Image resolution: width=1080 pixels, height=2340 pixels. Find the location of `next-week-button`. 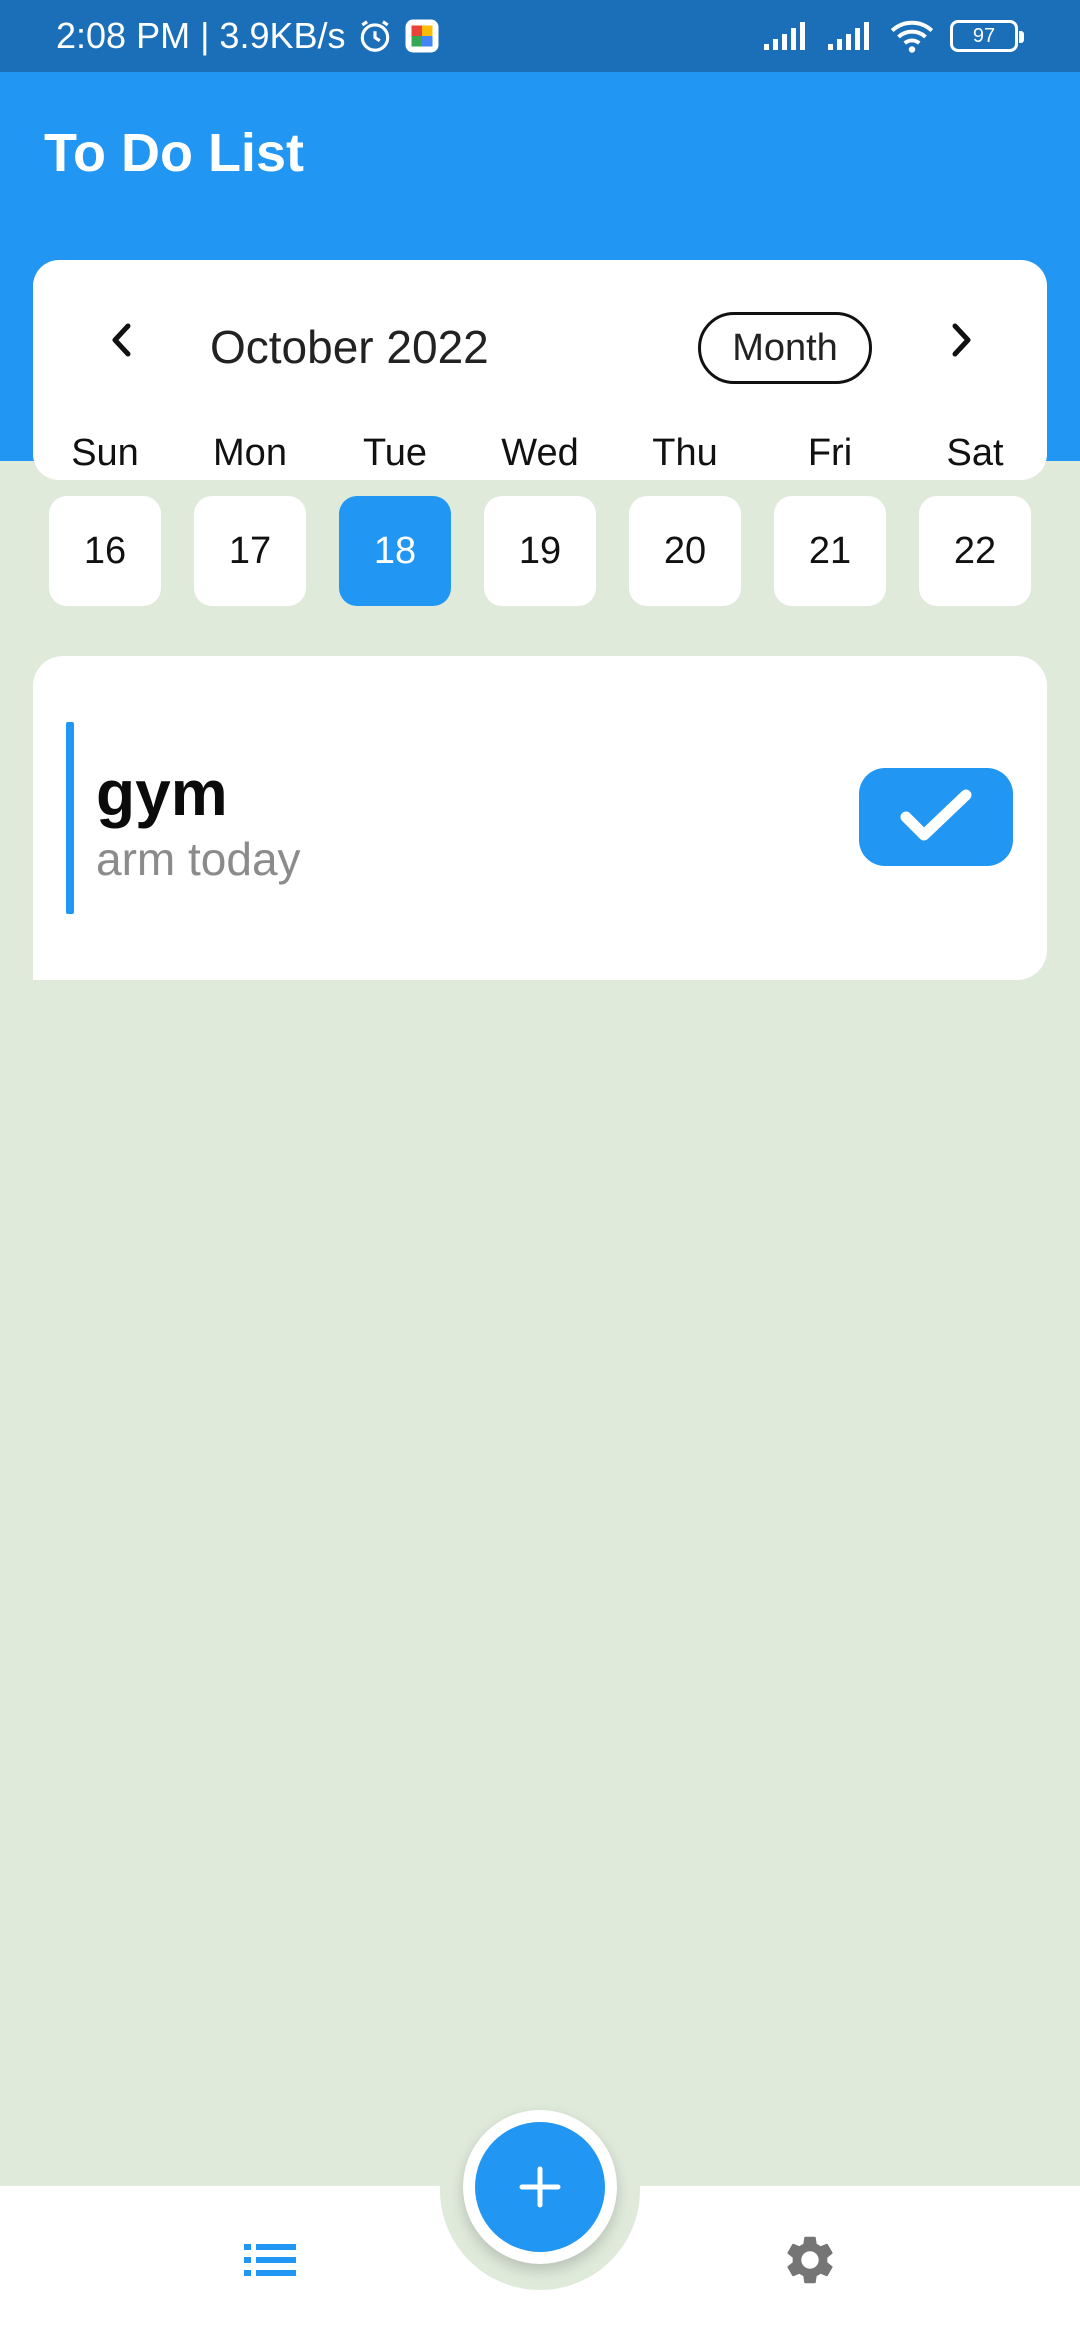

next-week-button is located at coordinates (962, 340).